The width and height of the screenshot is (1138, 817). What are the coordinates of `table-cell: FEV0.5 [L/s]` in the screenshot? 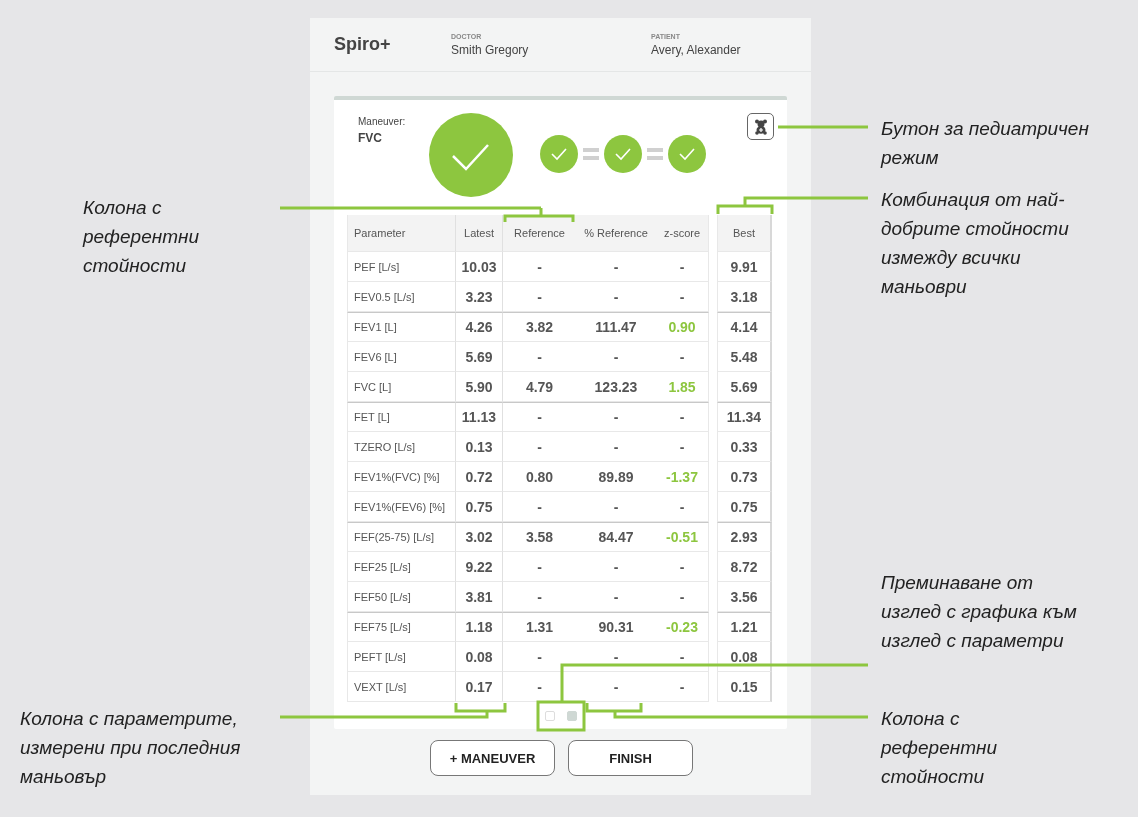 It's located at (401, 297).